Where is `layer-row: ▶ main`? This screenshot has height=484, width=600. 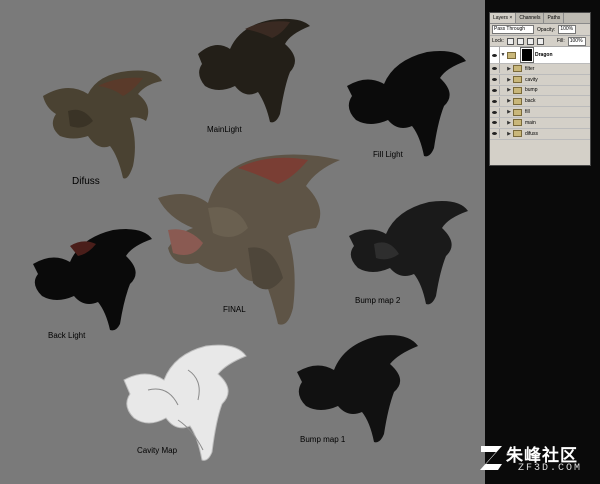
layer-row: ▶ main is located at coordinates (540, 123).